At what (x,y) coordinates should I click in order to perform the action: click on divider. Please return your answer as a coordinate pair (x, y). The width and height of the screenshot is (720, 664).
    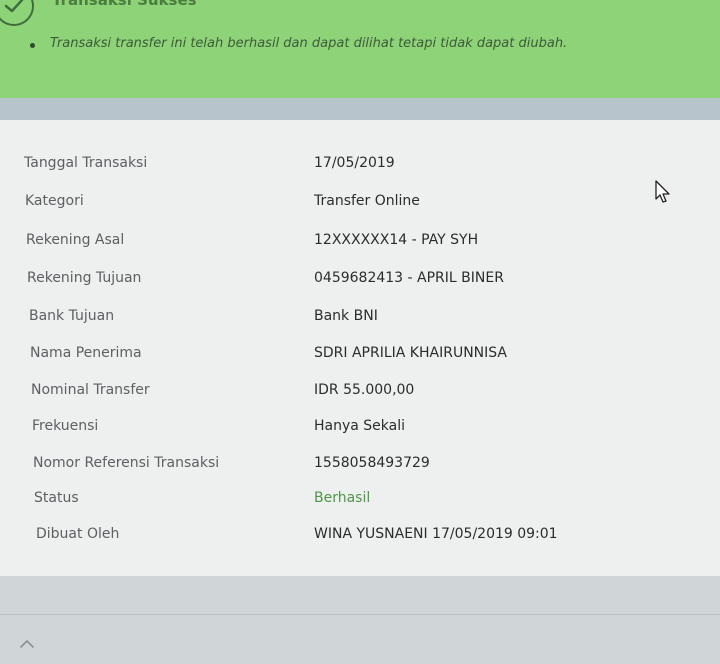
    Looking at the image, I should click on (360, 614).